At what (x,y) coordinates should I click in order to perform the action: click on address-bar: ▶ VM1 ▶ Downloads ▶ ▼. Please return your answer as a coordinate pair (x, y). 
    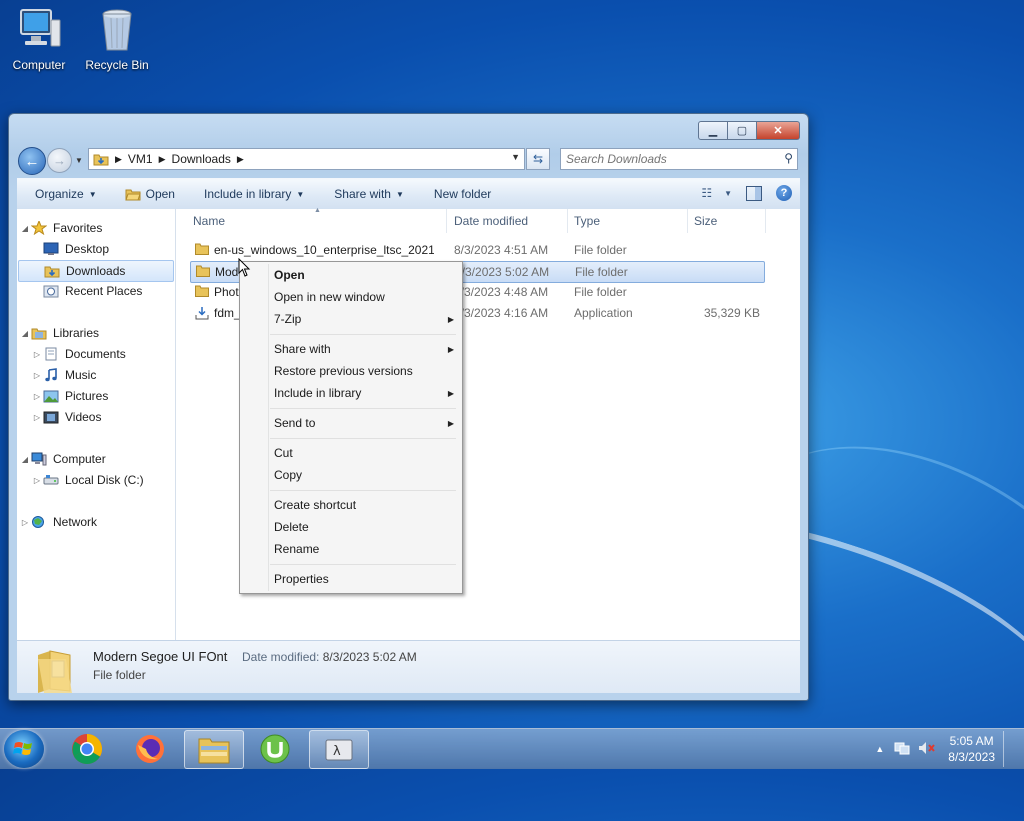
    Looking at the image, I should click on (306, 159).